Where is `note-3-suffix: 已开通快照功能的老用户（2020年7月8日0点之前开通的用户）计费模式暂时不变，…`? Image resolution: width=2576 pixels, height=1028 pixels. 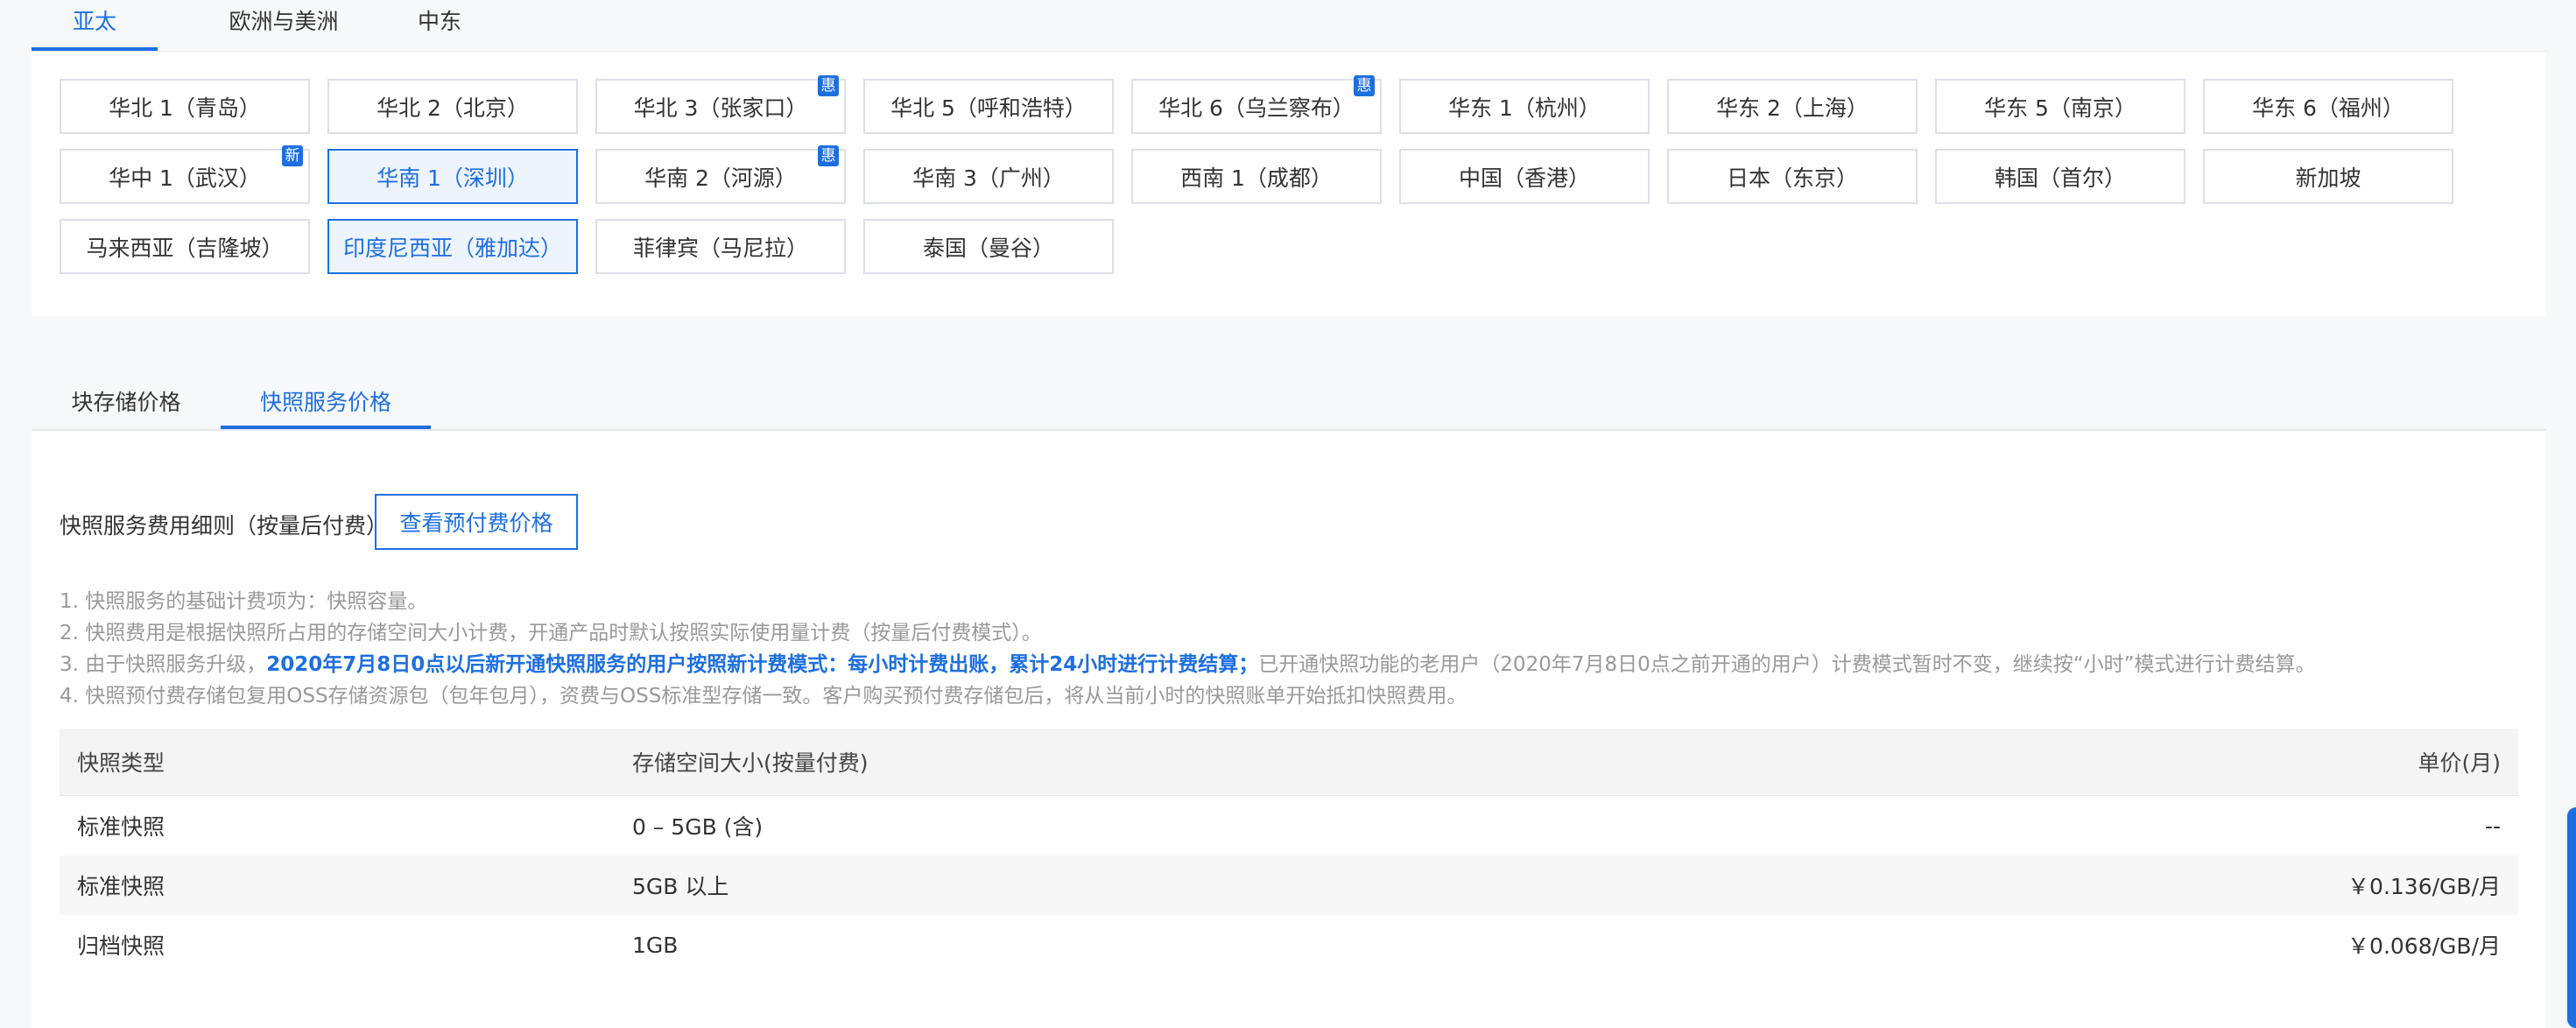 note-3-suffix: 已开通快照功能的老用户（2020年7月8日0点之前开通的用户）计费模式暂时不变，… is located at coordinates (1787, 664).